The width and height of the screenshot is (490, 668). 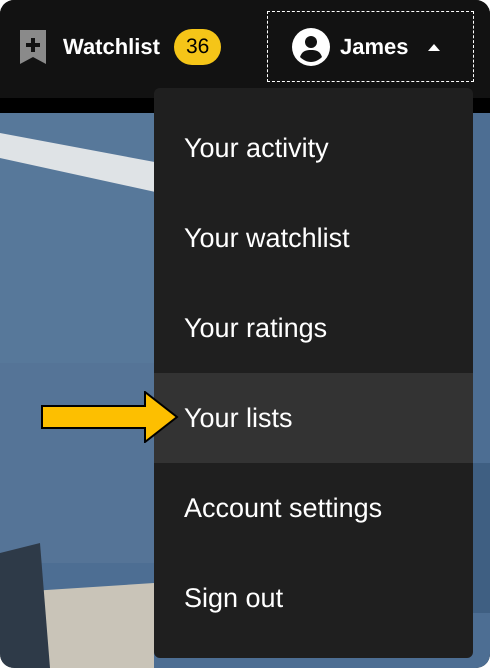 What do you see at coordinates (370, 46) in the screenshot?
I see `user-menu-button: James` at bounding box center [370, 46].